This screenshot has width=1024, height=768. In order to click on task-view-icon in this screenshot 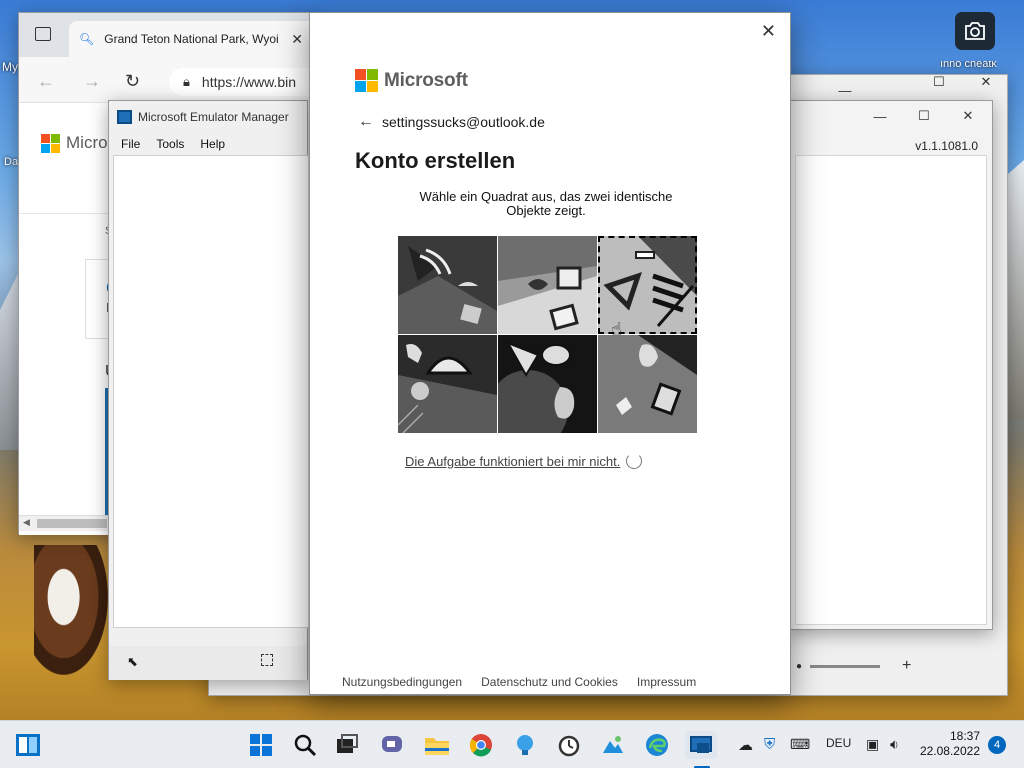, I will do `click(347, 745)`.